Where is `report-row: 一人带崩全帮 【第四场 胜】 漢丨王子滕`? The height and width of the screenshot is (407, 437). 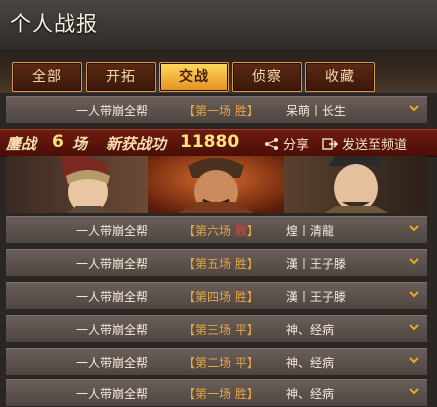 report-row: 一人带崩全帮 【第四场 胜】 漢丨王子滕 is located at coordinates (216, 296).